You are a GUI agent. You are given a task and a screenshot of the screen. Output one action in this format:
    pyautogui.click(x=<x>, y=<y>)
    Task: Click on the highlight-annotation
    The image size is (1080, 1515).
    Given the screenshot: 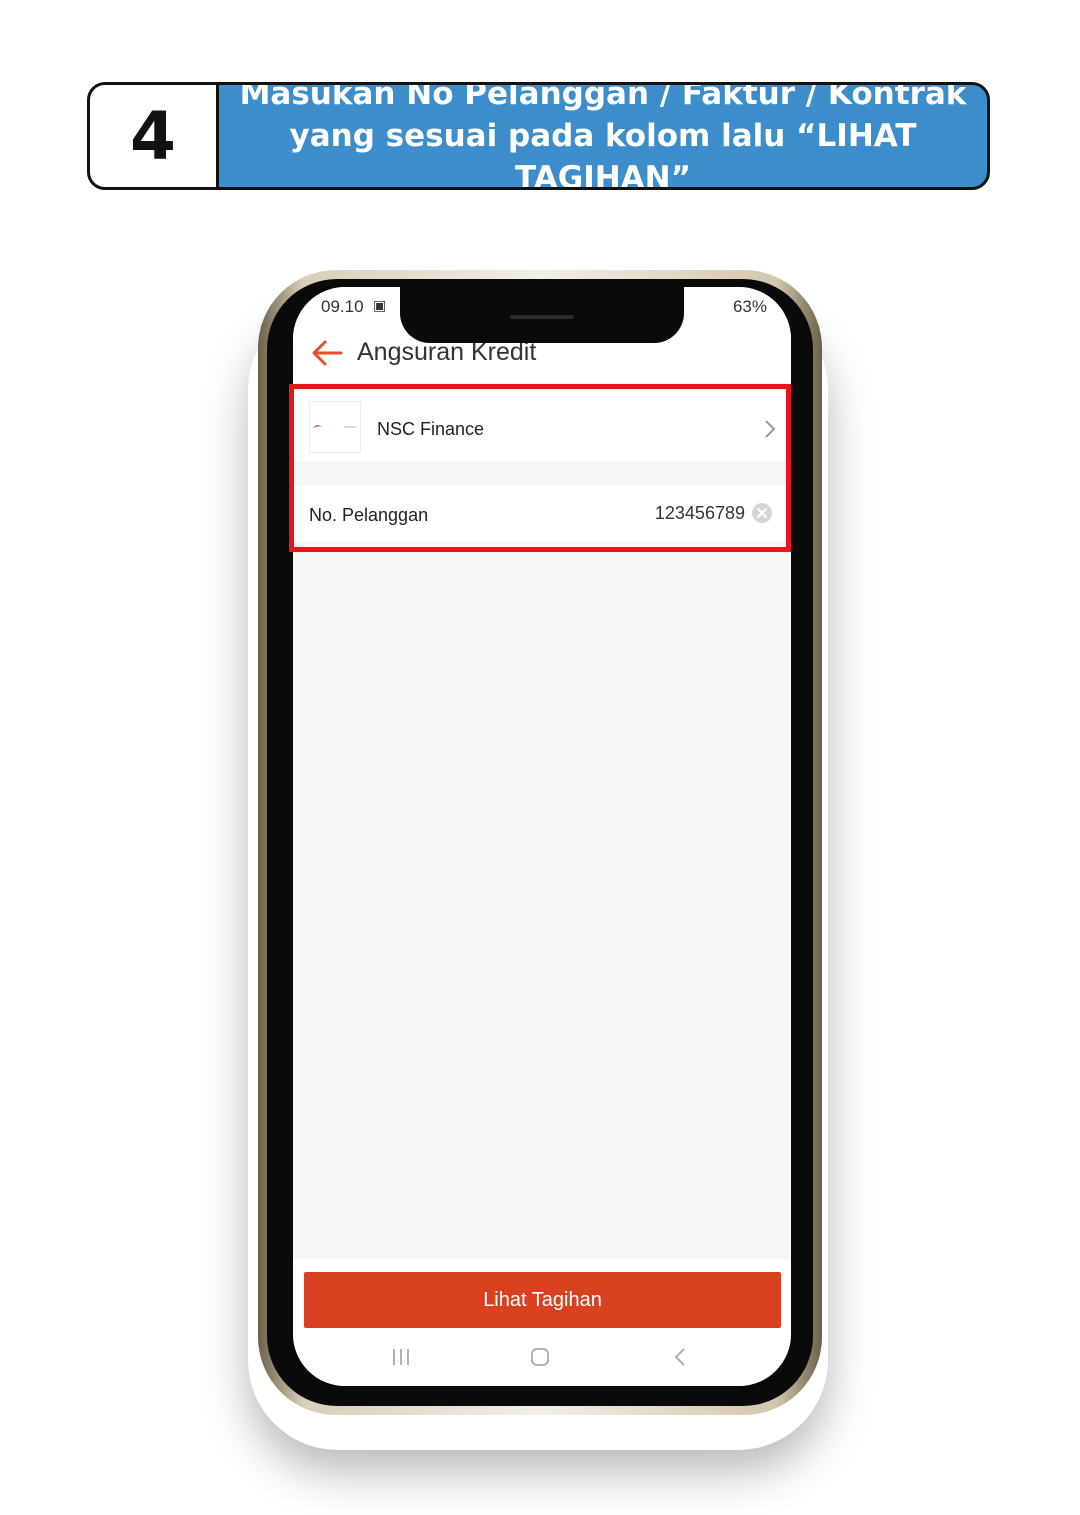 What is the action you would take?
    pyautogui.click(x=540, y=468)
    